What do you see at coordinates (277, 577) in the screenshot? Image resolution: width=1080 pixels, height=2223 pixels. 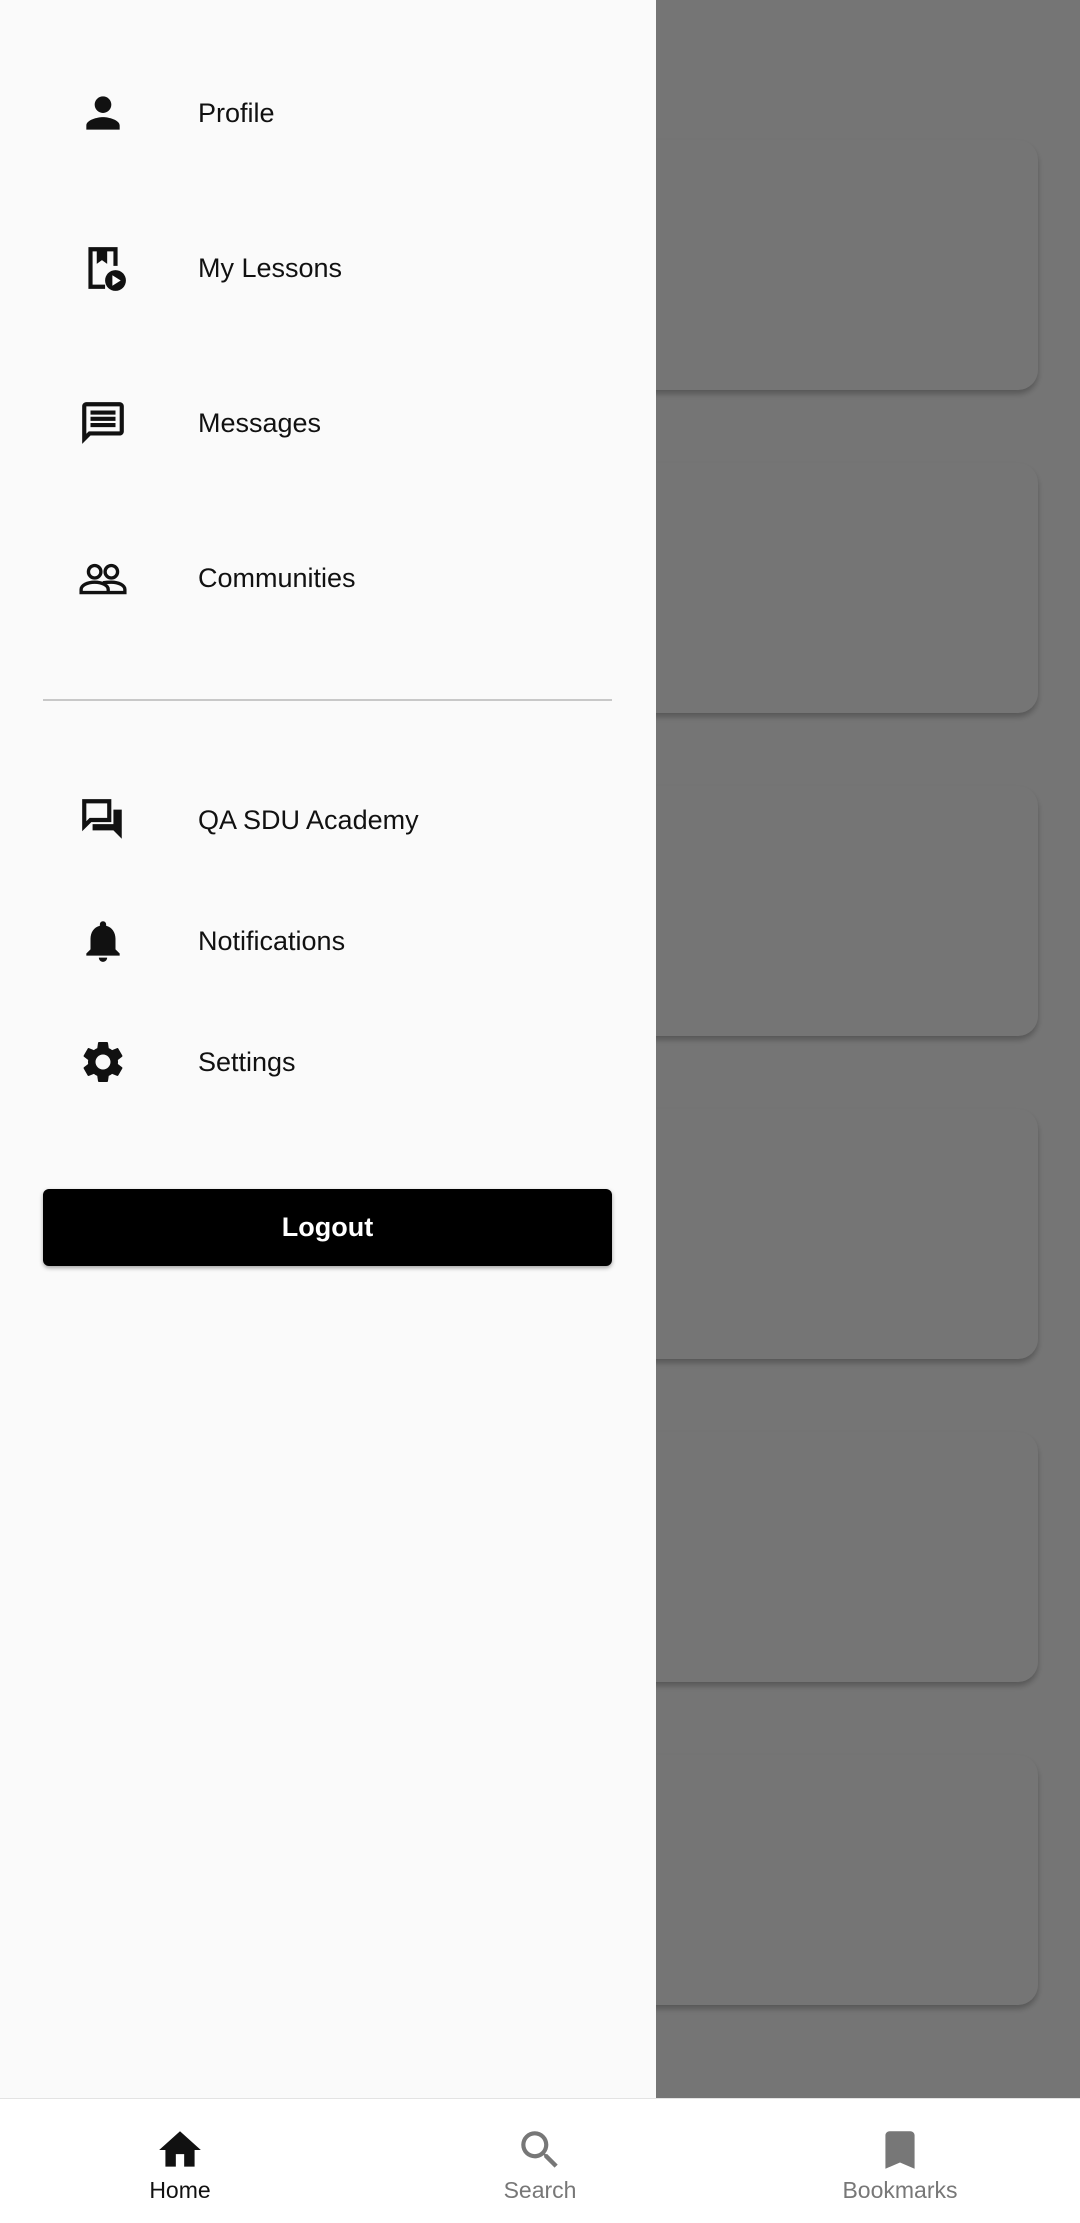 I see `drawer-item-label: Communities` at bounding box center [277, 577].